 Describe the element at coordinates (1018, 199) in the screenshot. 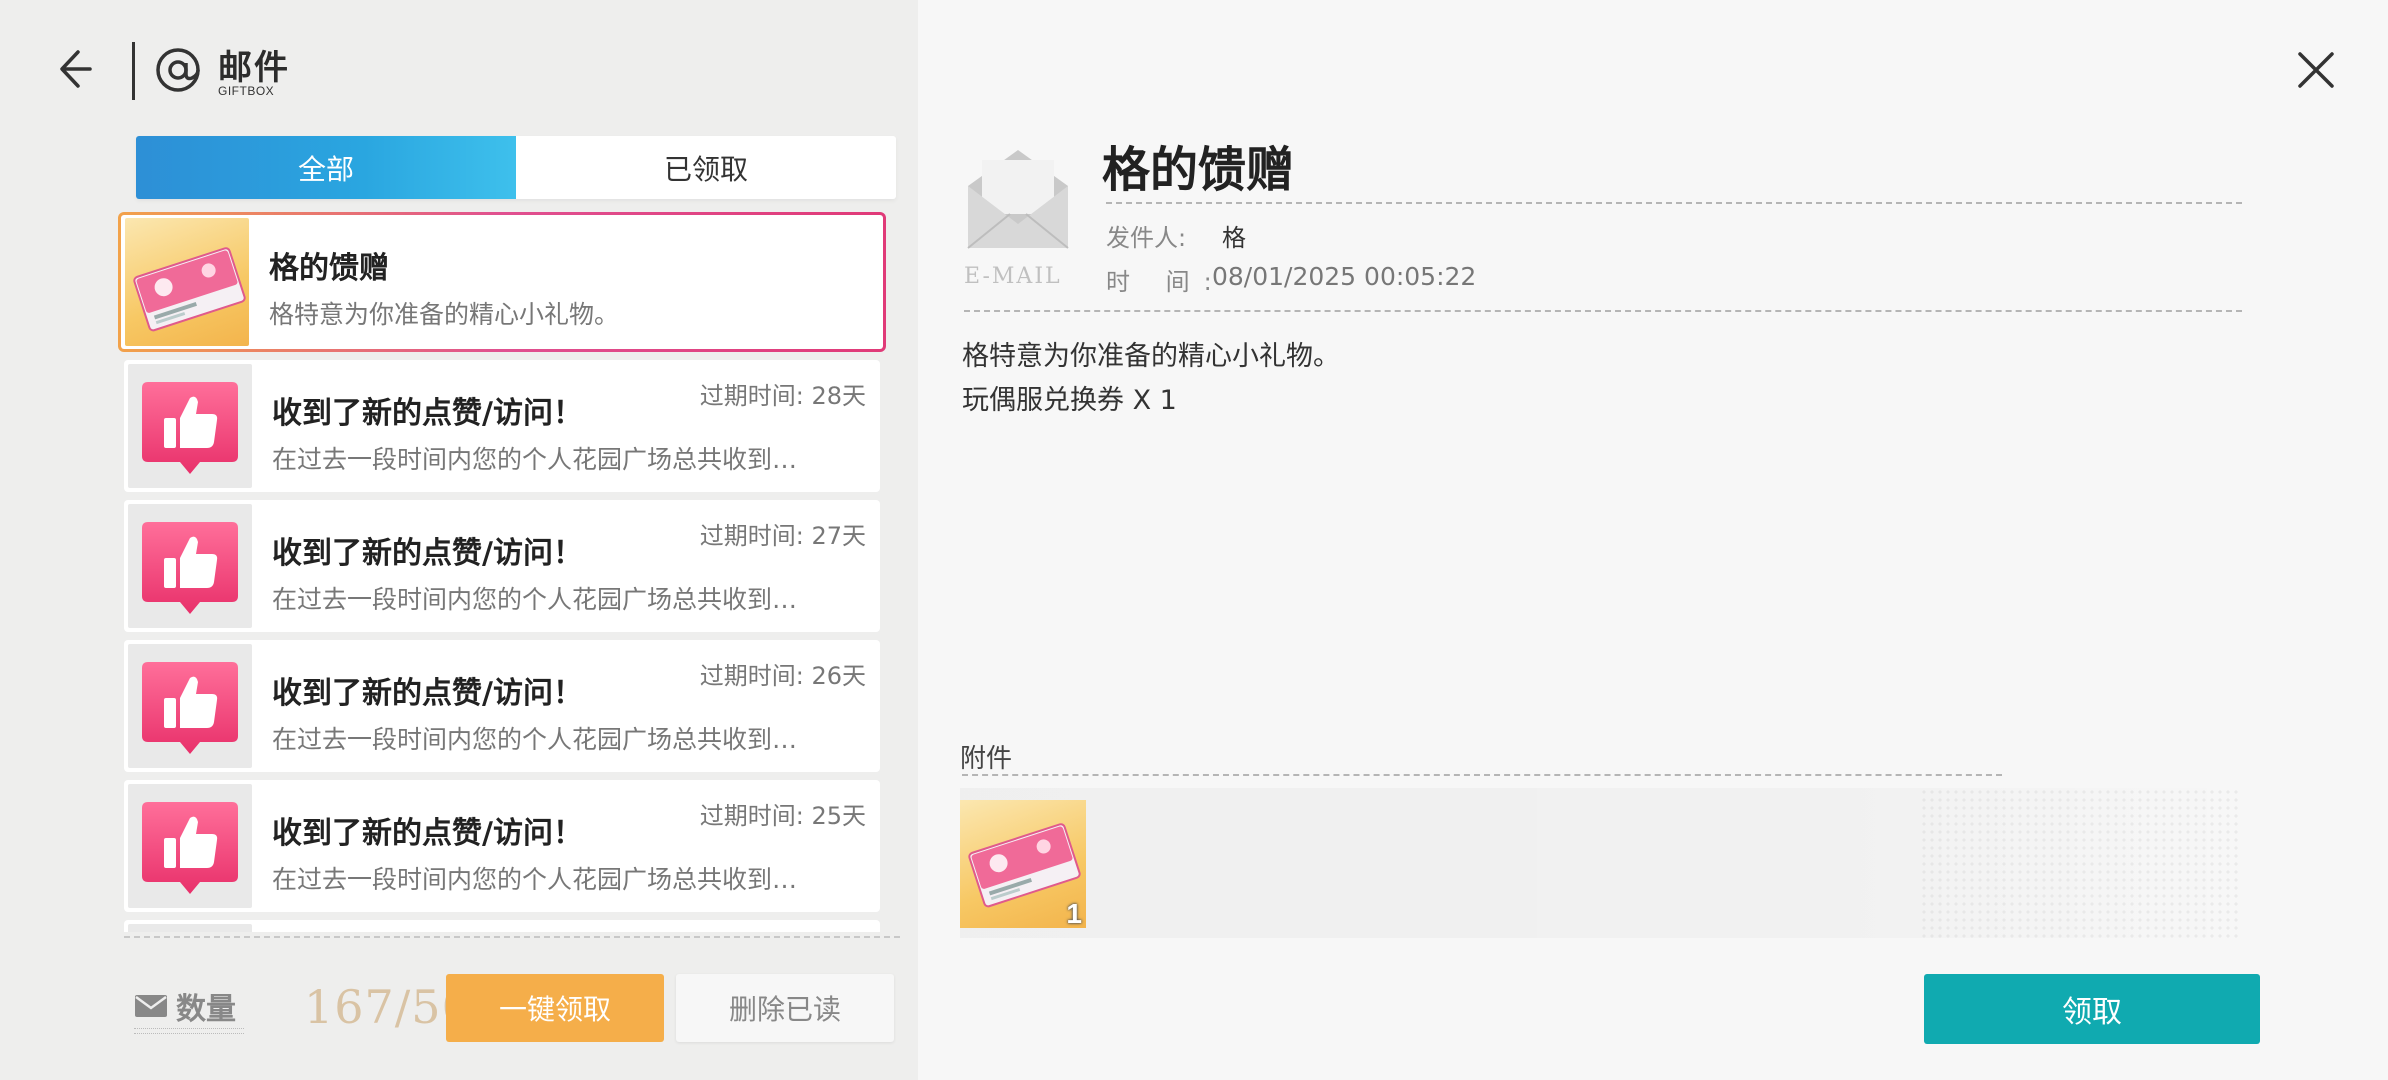

I see `open-envelope-icon` at that location.